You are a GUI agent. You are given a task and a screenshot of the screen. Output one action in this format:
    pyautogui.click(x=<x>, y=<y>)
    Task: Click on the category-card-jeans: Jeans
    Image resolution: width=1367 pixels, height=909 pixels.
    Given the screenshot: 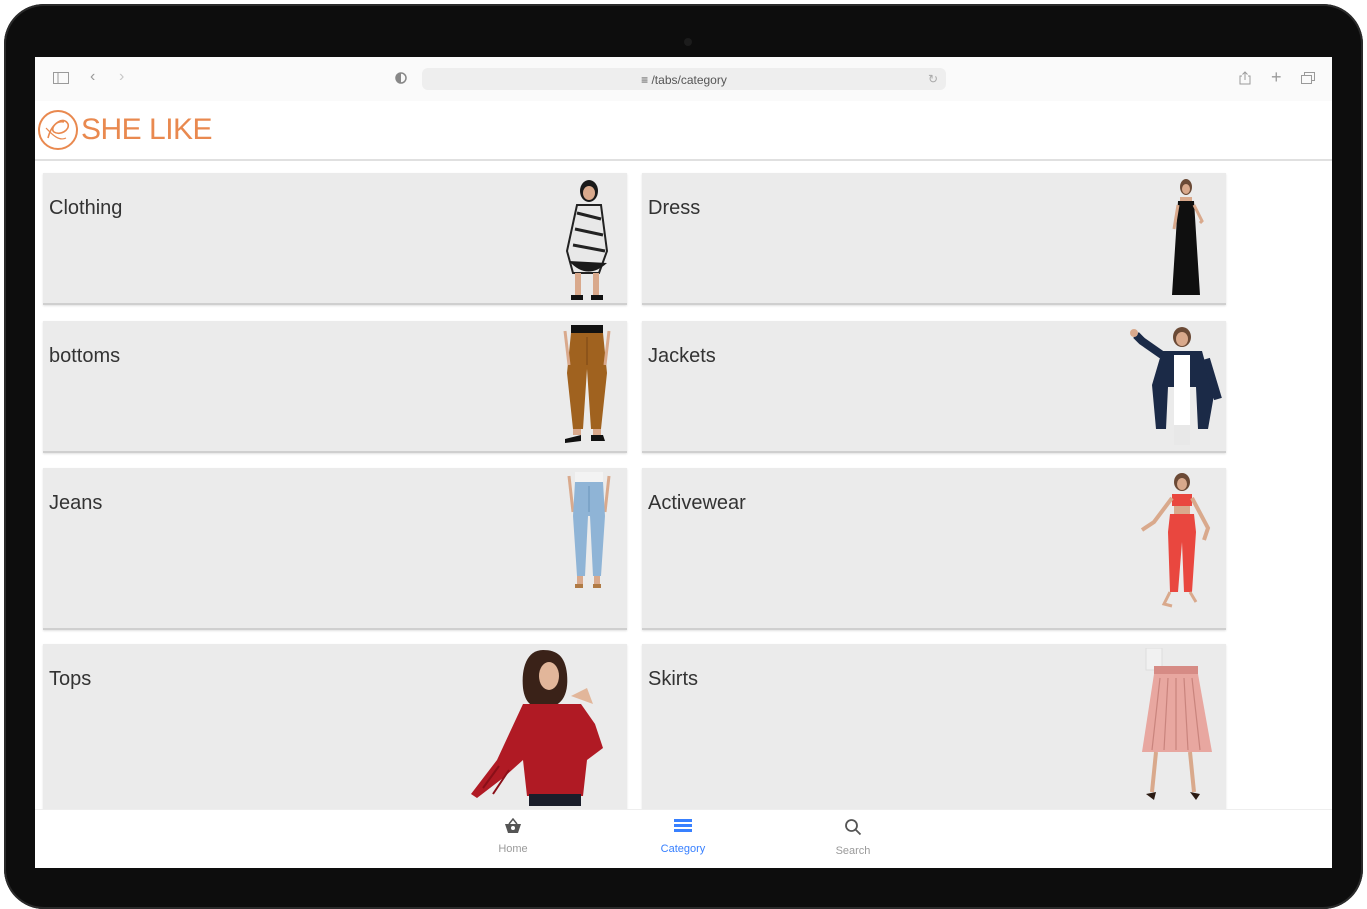 What is the action you would take?
    pyautogui.click(x=335, y=549)
    